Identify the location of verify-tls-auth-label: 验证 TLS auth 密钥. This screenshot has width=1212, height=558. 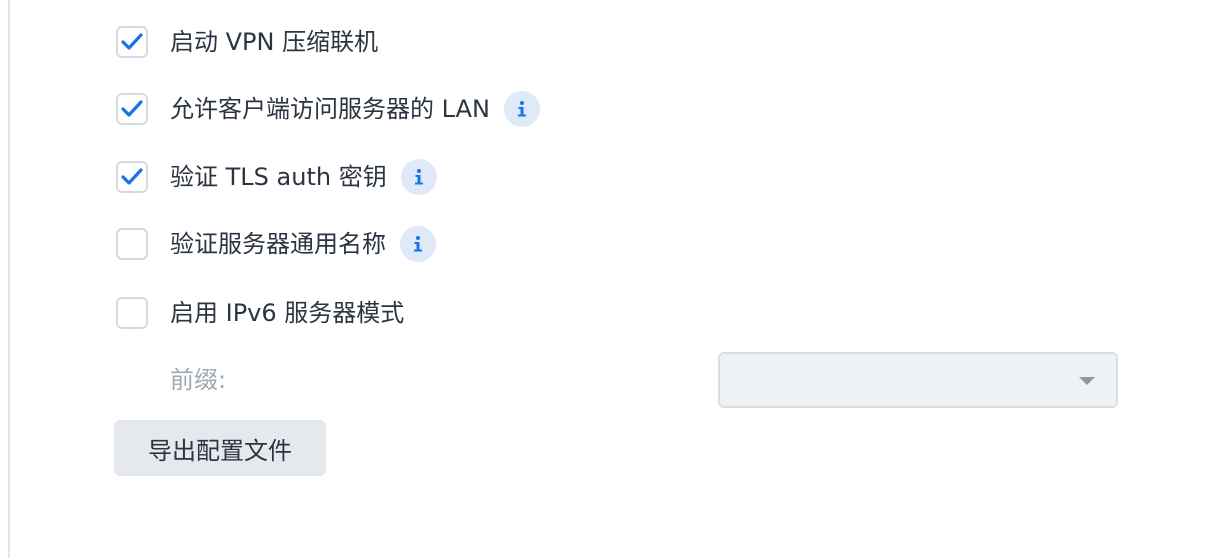
(278, 177).